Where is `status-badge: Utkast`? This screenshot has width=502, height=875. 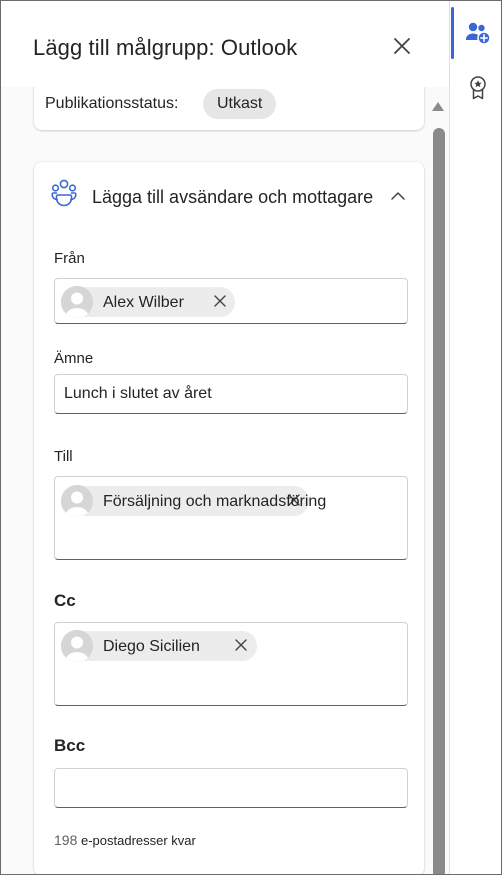
status-badge: Utkast is located at coordinates (240, 104).